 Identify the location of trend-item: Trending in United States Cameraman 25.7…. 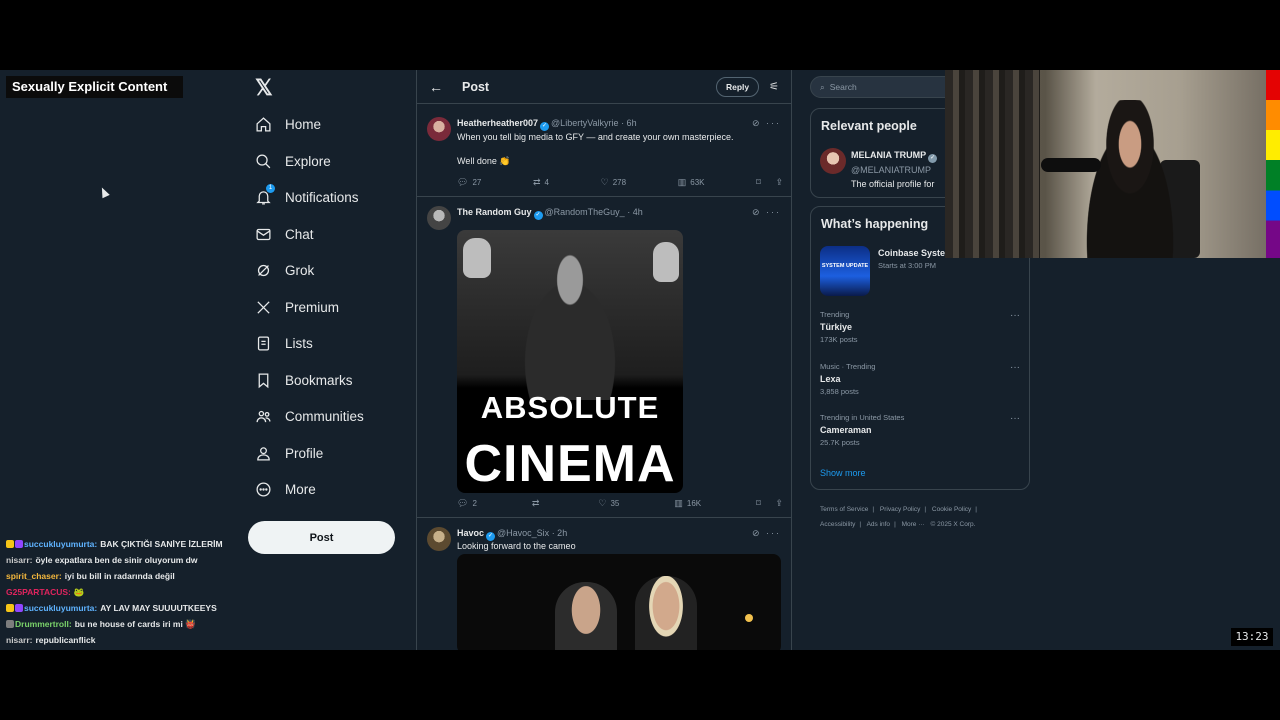
(862, 430).